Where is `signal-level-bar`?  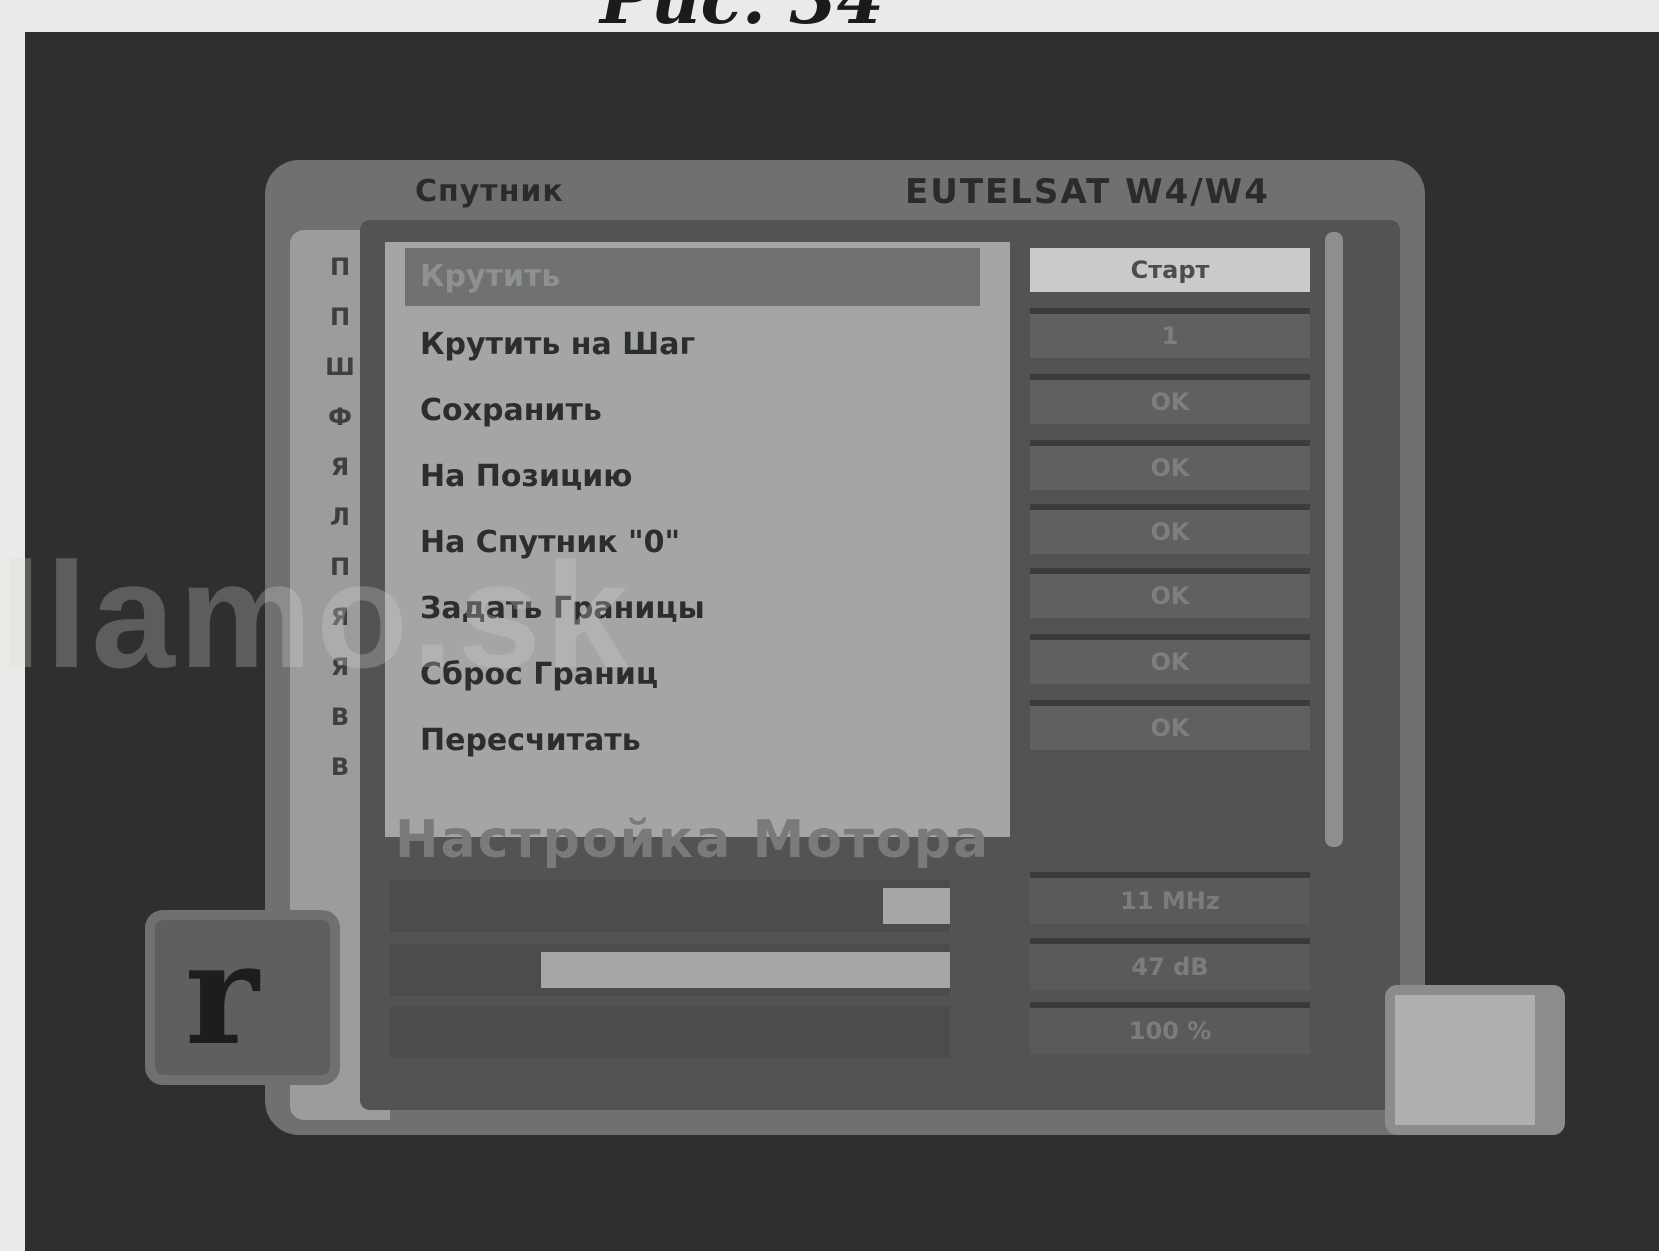
signal-level-bar is located at coordinates (670, 906).